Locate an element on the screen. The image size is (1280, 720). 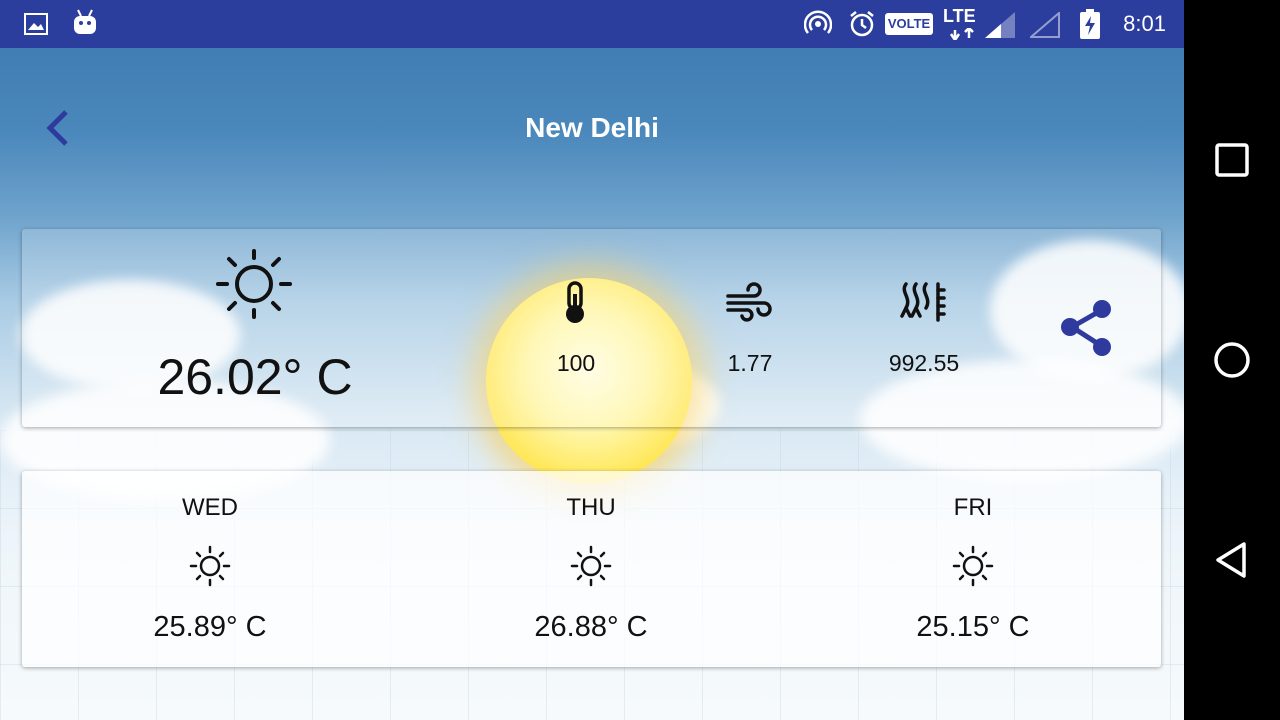
pressure-icon is located at coordinates (923, 302).